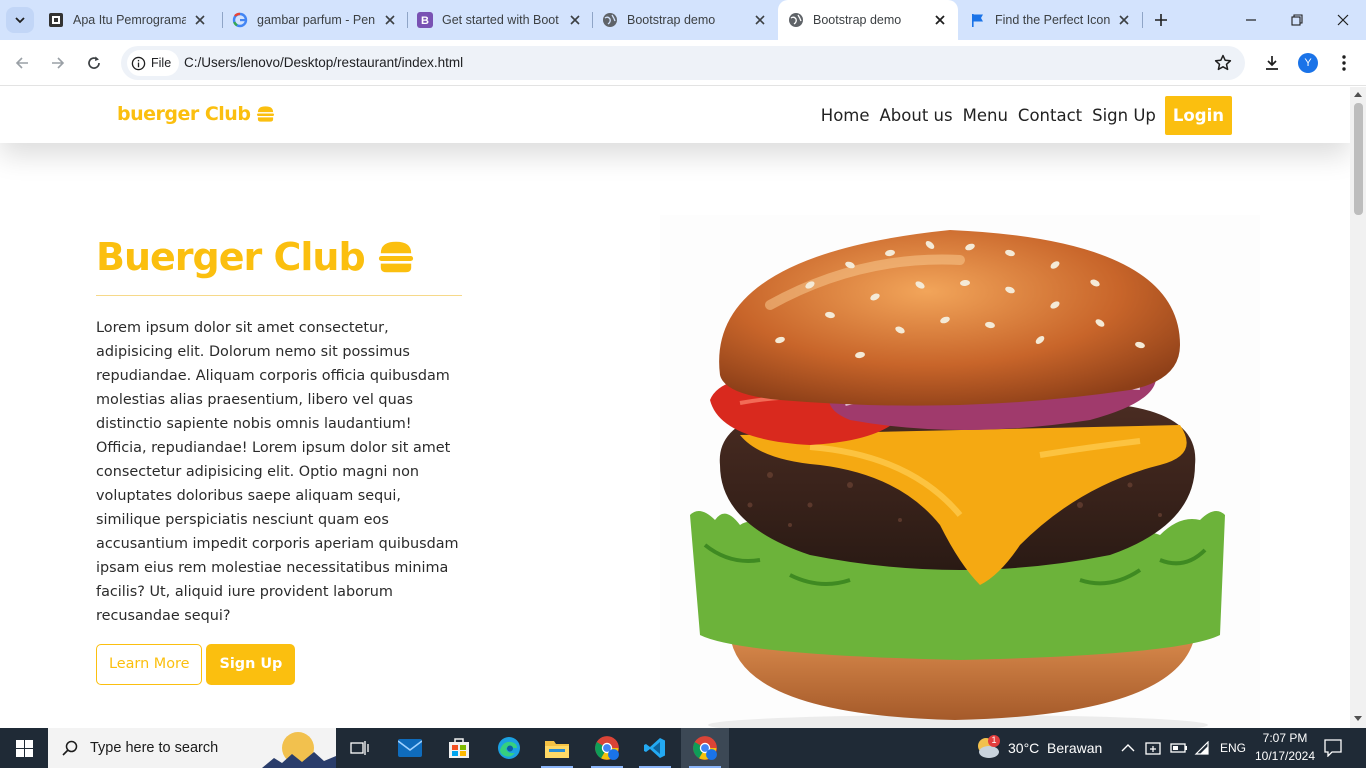 This screenshot has height=768, width=1366. I want to click on back-button, so click(22, 63).